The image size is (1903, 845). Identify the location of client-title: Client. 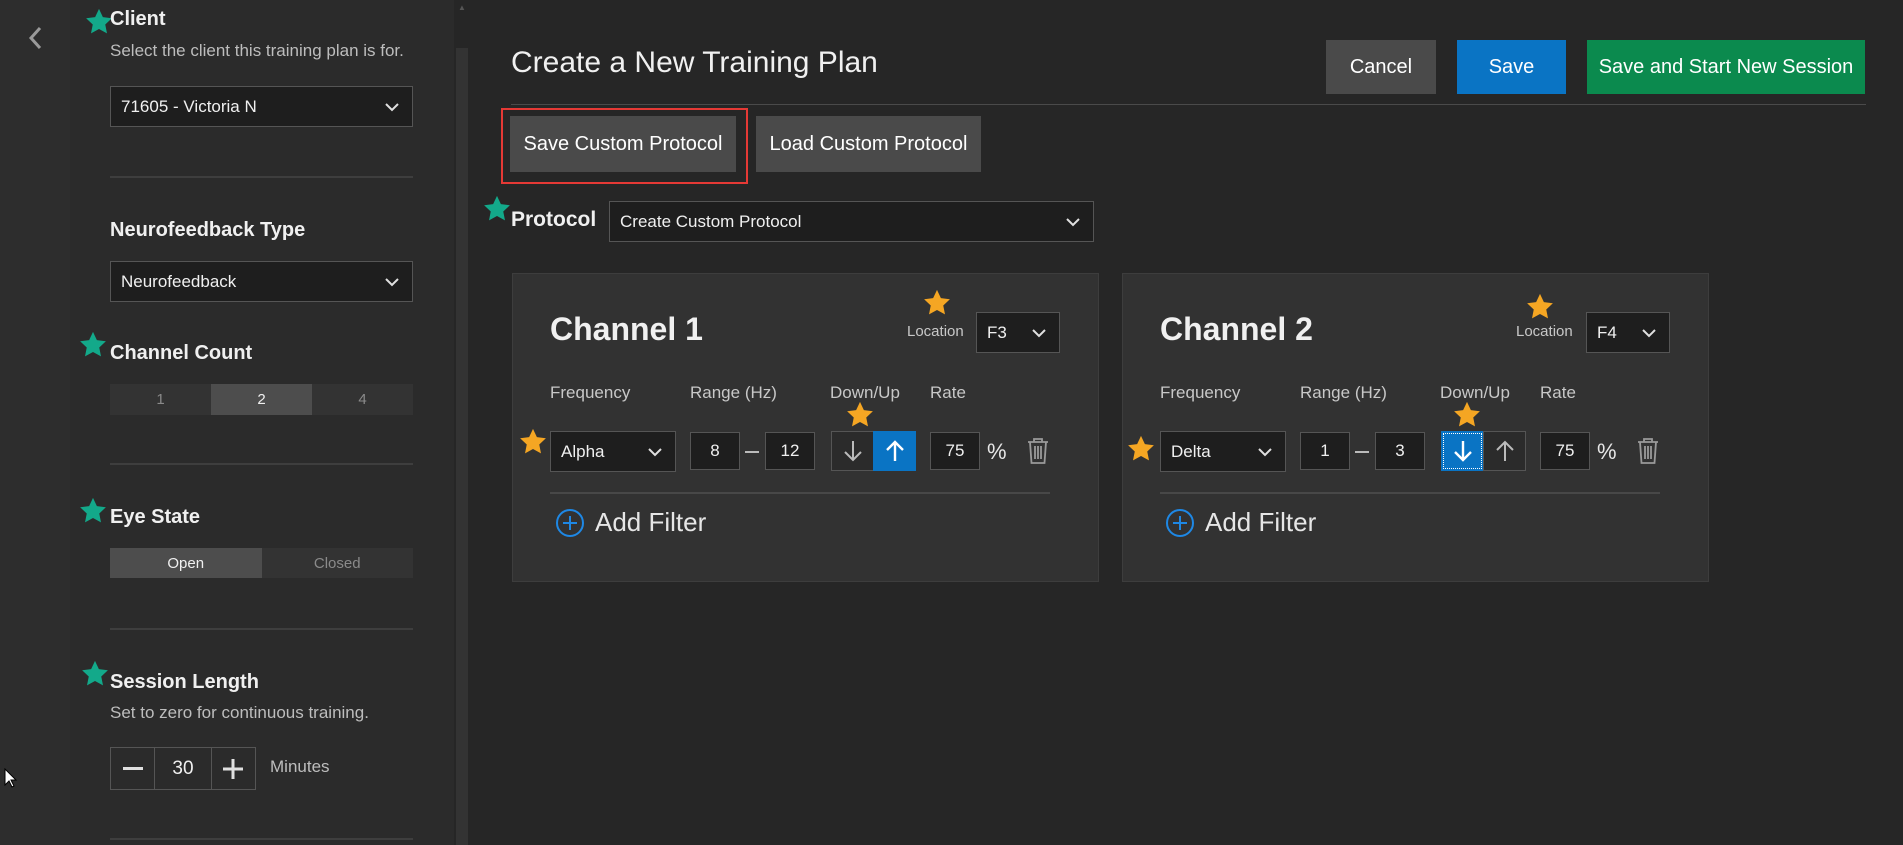
(138, 19).